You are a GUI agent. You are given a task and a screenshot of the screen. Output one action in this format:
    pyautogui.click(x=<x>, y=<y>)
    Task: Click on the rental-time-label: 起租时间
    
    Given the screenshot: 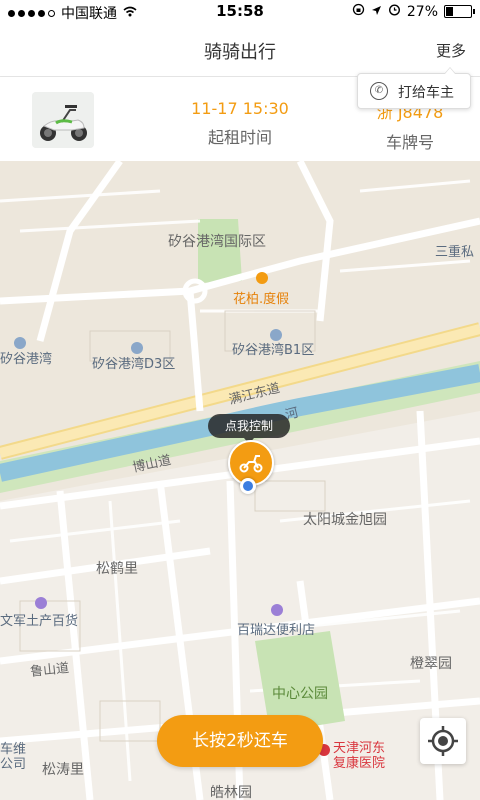 What is the action you would take?
    pyautogui.click(x=239, y=137)
    